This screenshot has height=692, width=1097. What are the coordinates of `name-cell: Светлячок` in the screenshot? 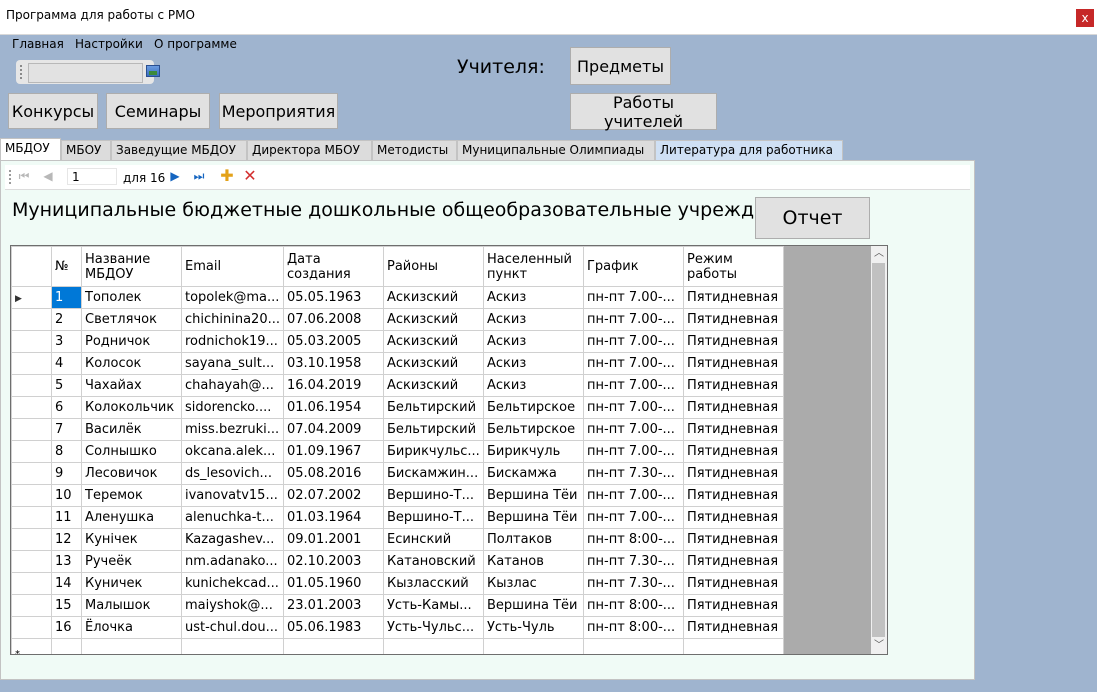 It's located at (131, 319).